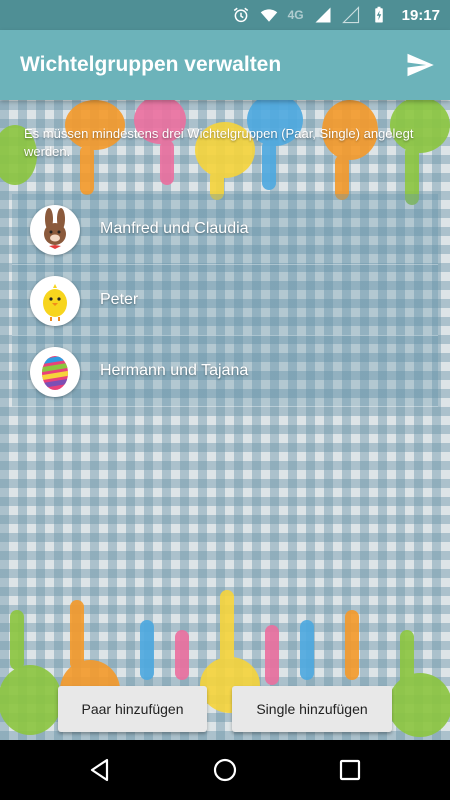 Image resolution: width=450 pixels, height=800 pixels. Describe the element at coordinates (378, 14) in the screenshot. I see `battery-charging-icon` at that location.